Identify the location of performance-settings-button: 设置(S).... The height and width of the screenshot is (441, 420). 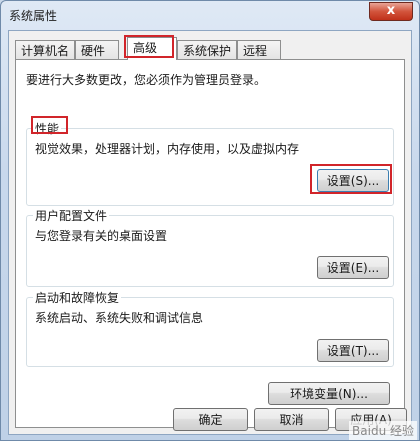
(353, 180).